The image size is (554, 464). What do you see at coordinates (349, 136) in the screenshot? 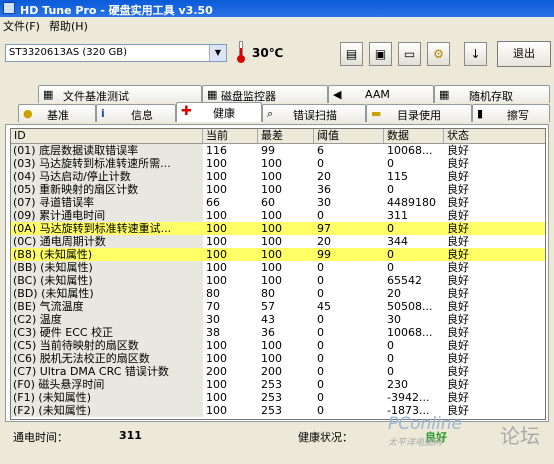
I see `col-threshold: 阈值` at bounding box center [349, 136].